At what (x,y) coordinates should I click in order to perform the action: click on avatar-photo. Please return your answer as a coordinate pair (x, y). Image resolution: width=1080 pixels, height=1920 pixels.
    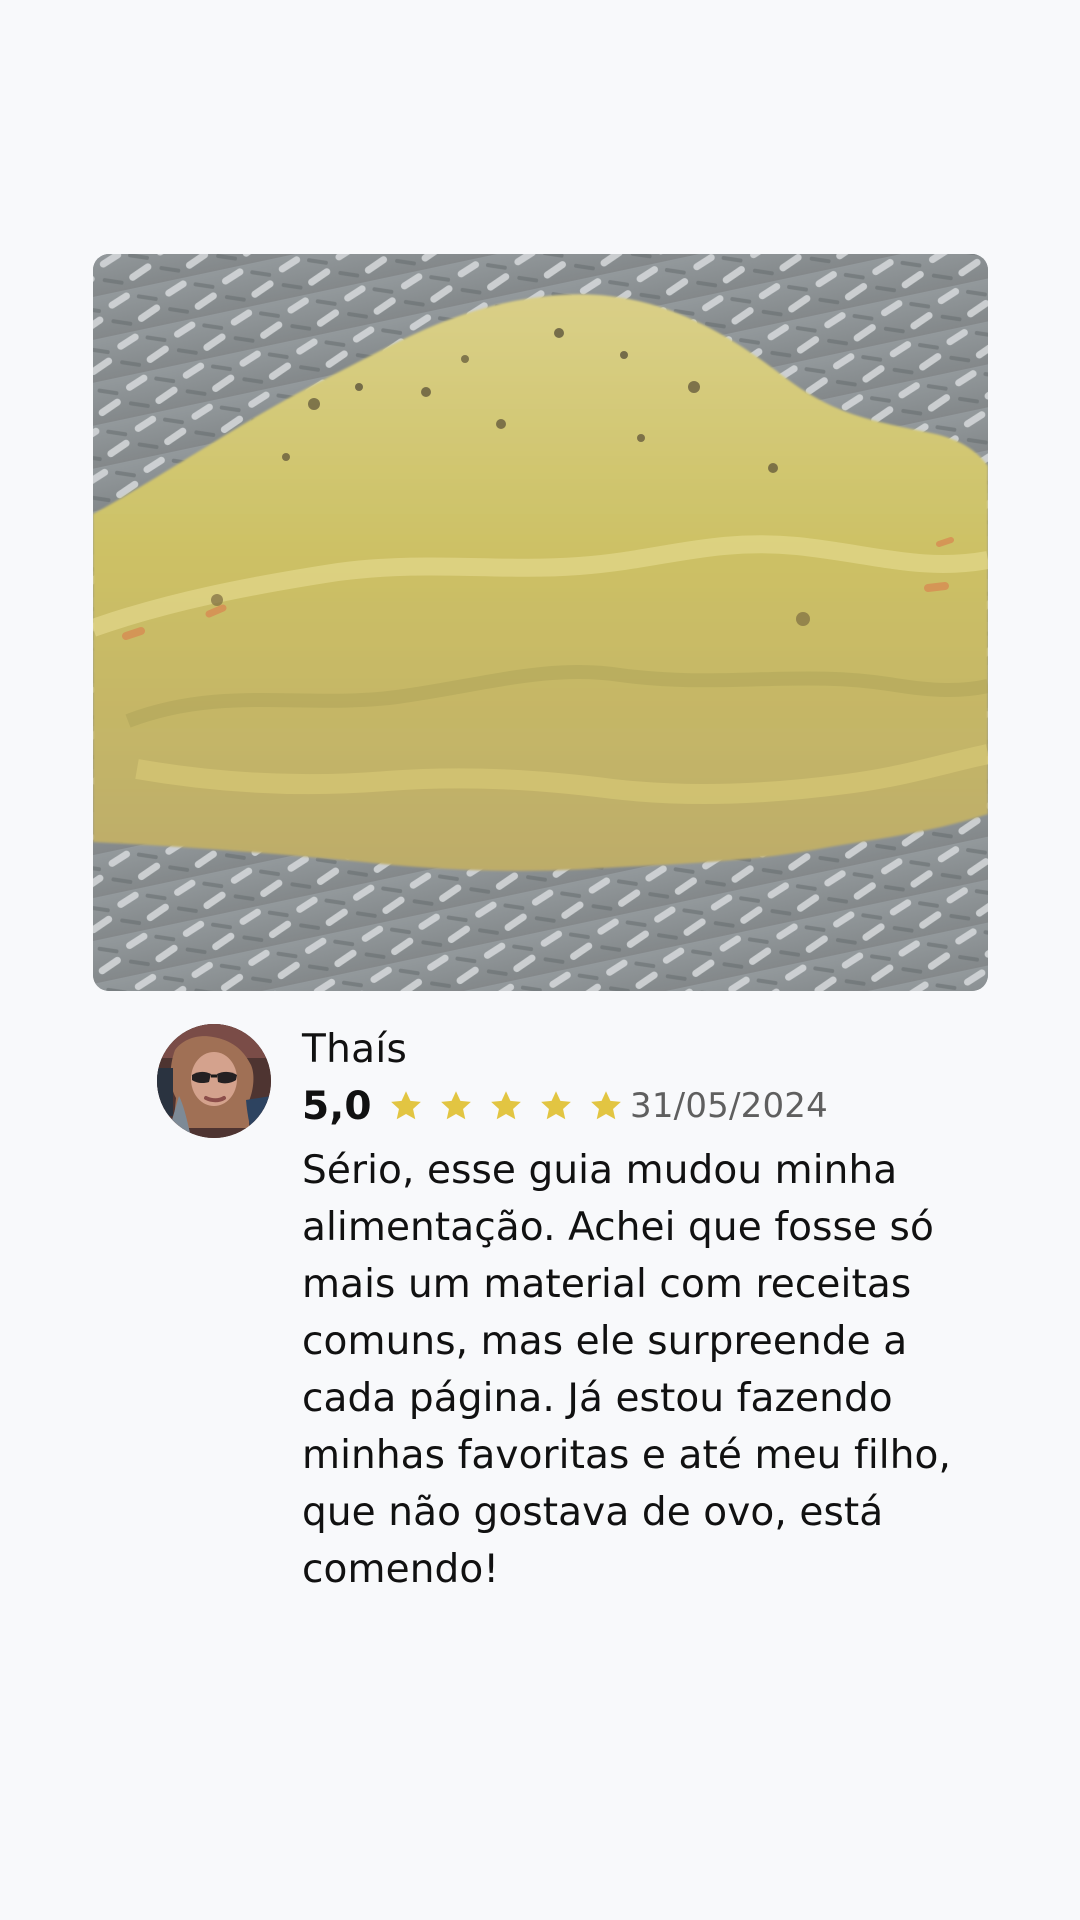
    Looking at the image, I should click on (214, 1081).